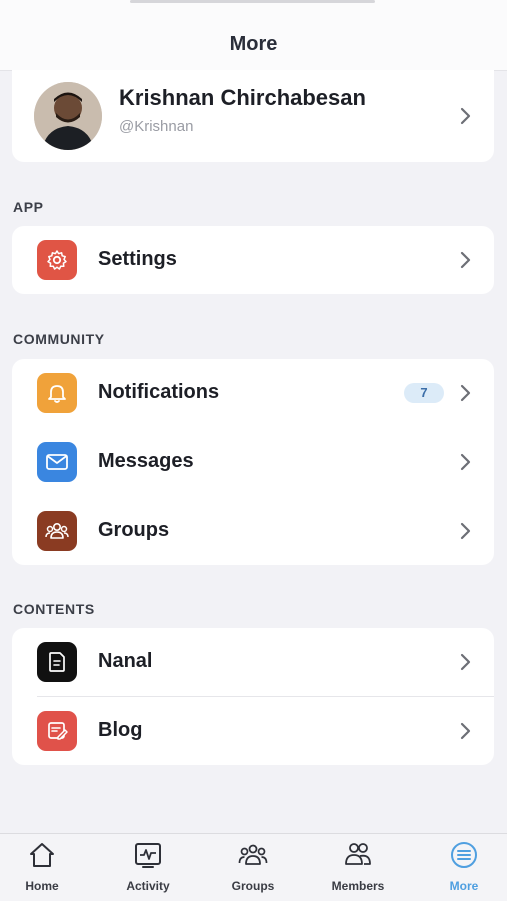 The height and width of the screenshot is (901, 507). I want to click on menu-item-label: Nanal, so click(125, 661).